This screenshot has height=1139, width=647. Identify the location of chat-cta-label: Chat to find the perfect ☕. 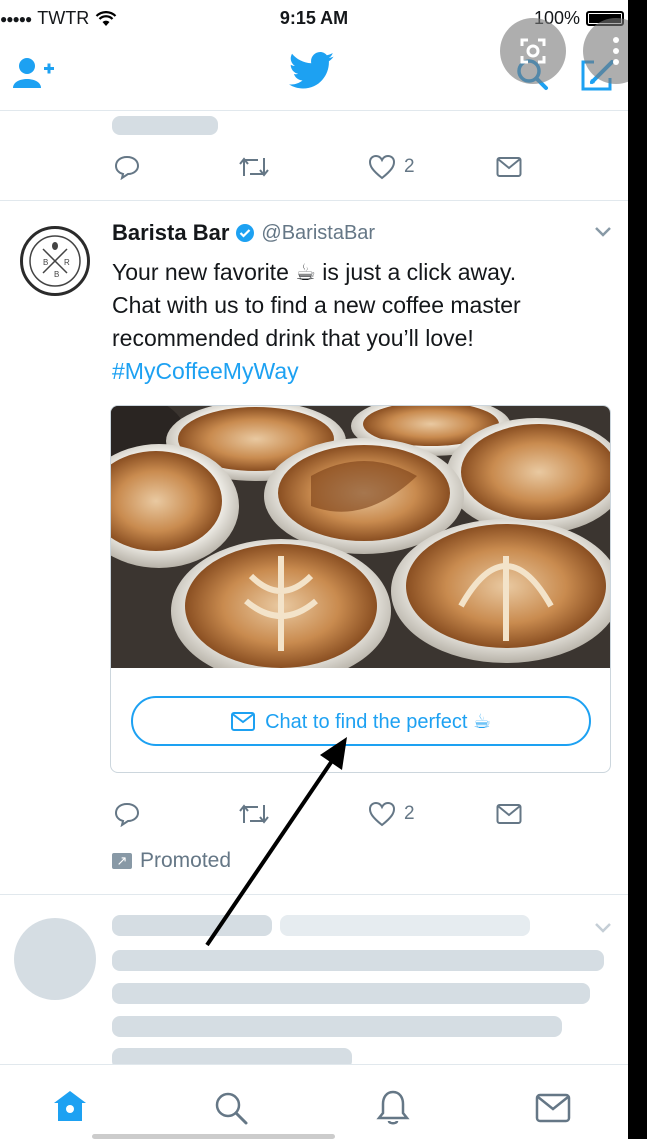
(378, 721).